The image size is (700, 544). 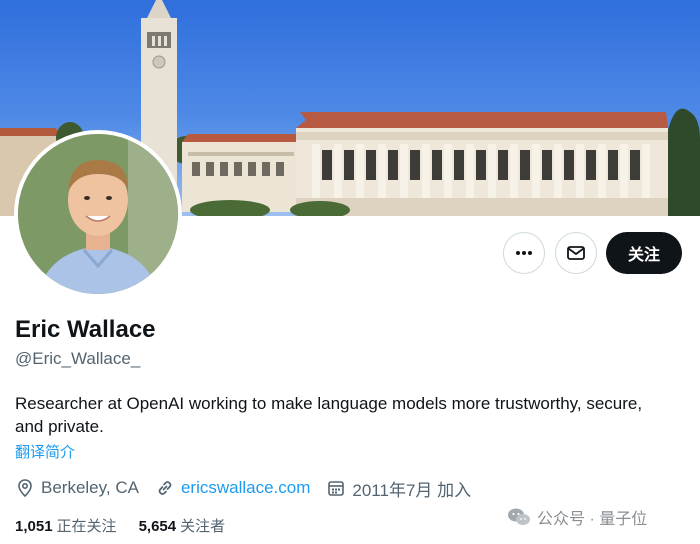 I want to click on follow-button: 关注, so click(x=644, y=253).